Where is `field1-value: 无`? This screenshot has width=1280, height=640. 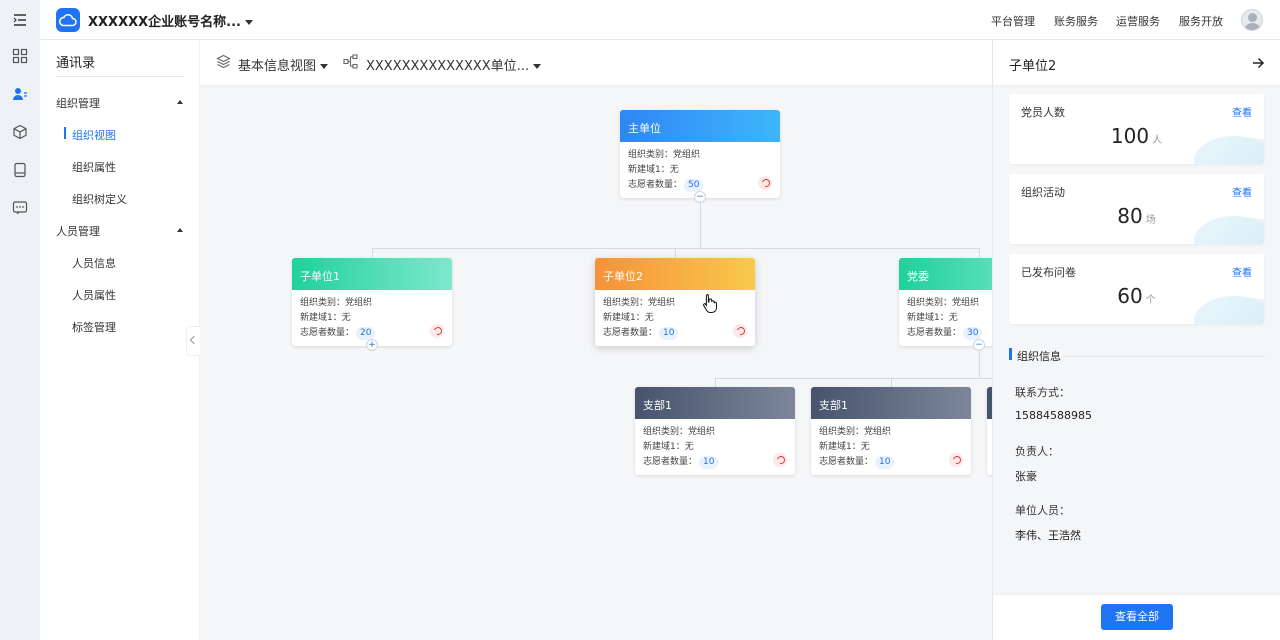 field1-value: 无 is located at coordinates (346, 318).